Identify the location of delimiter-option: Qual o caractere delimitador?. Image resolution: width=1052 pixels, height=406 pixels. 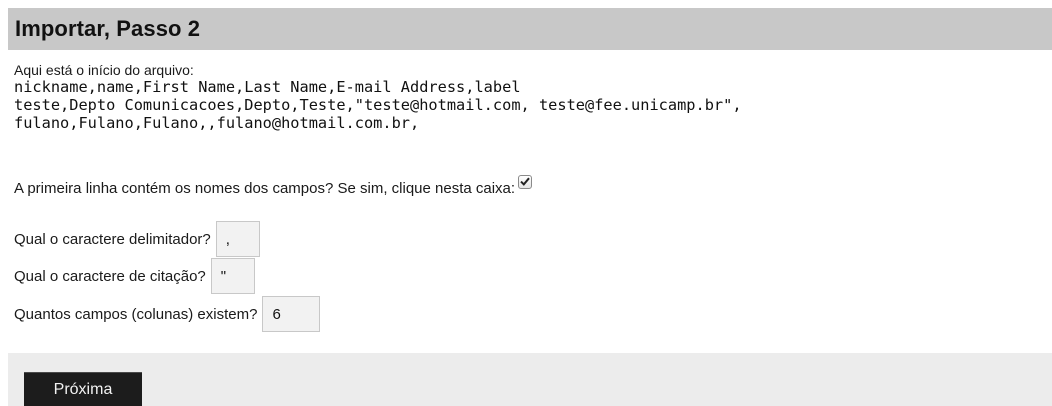
(137, 239).